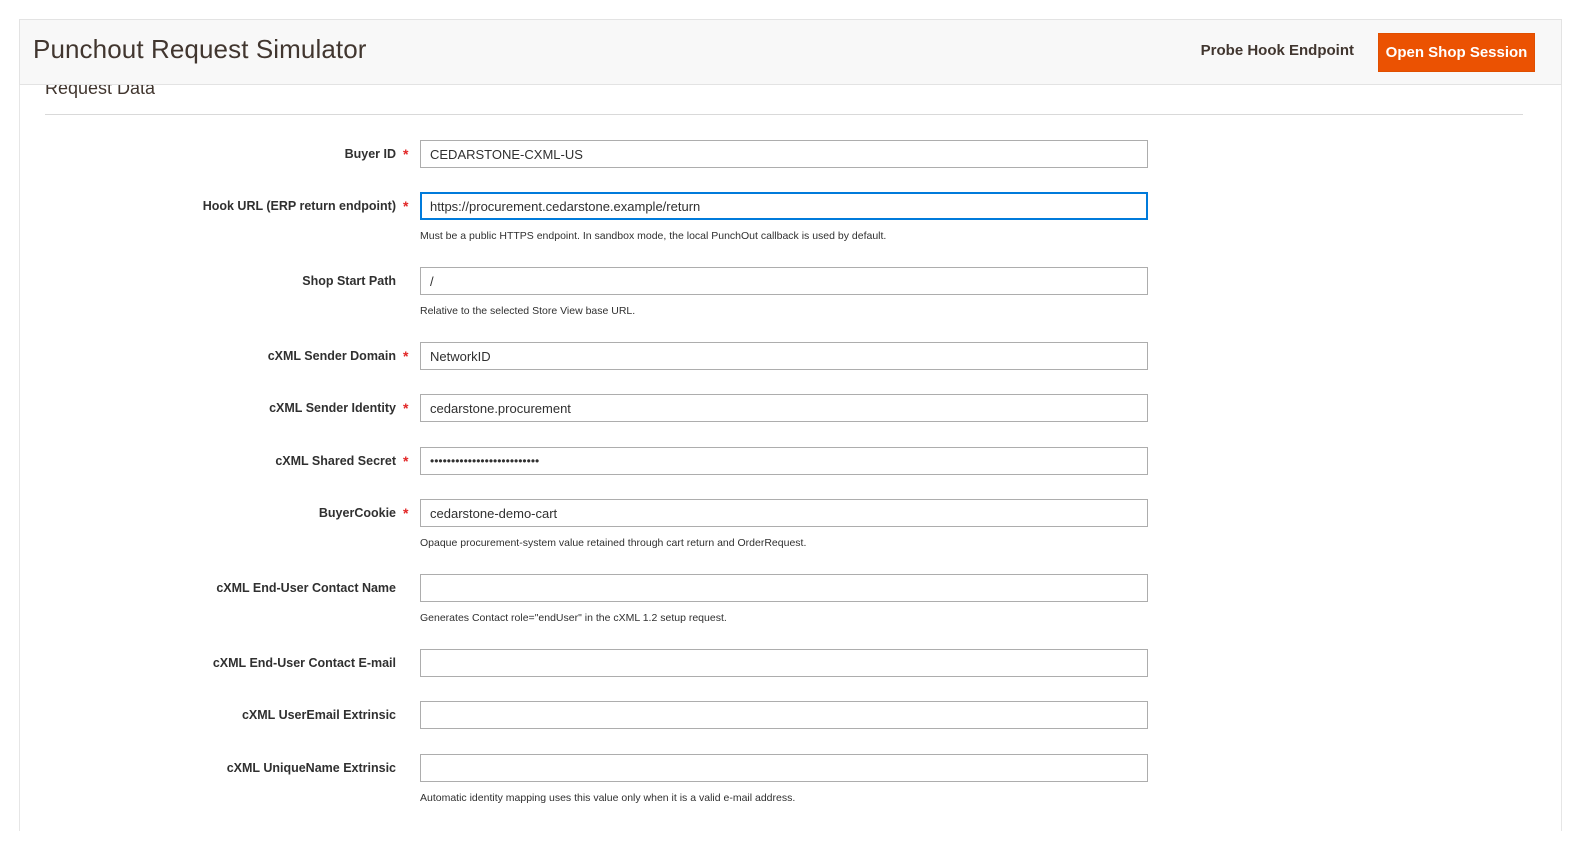 The height and width of the screenshot is (847, 1596). Describe the element at coordinates (200, 49) in the screenshot. I see `page-title: Punchout Request Simulator` at that location.